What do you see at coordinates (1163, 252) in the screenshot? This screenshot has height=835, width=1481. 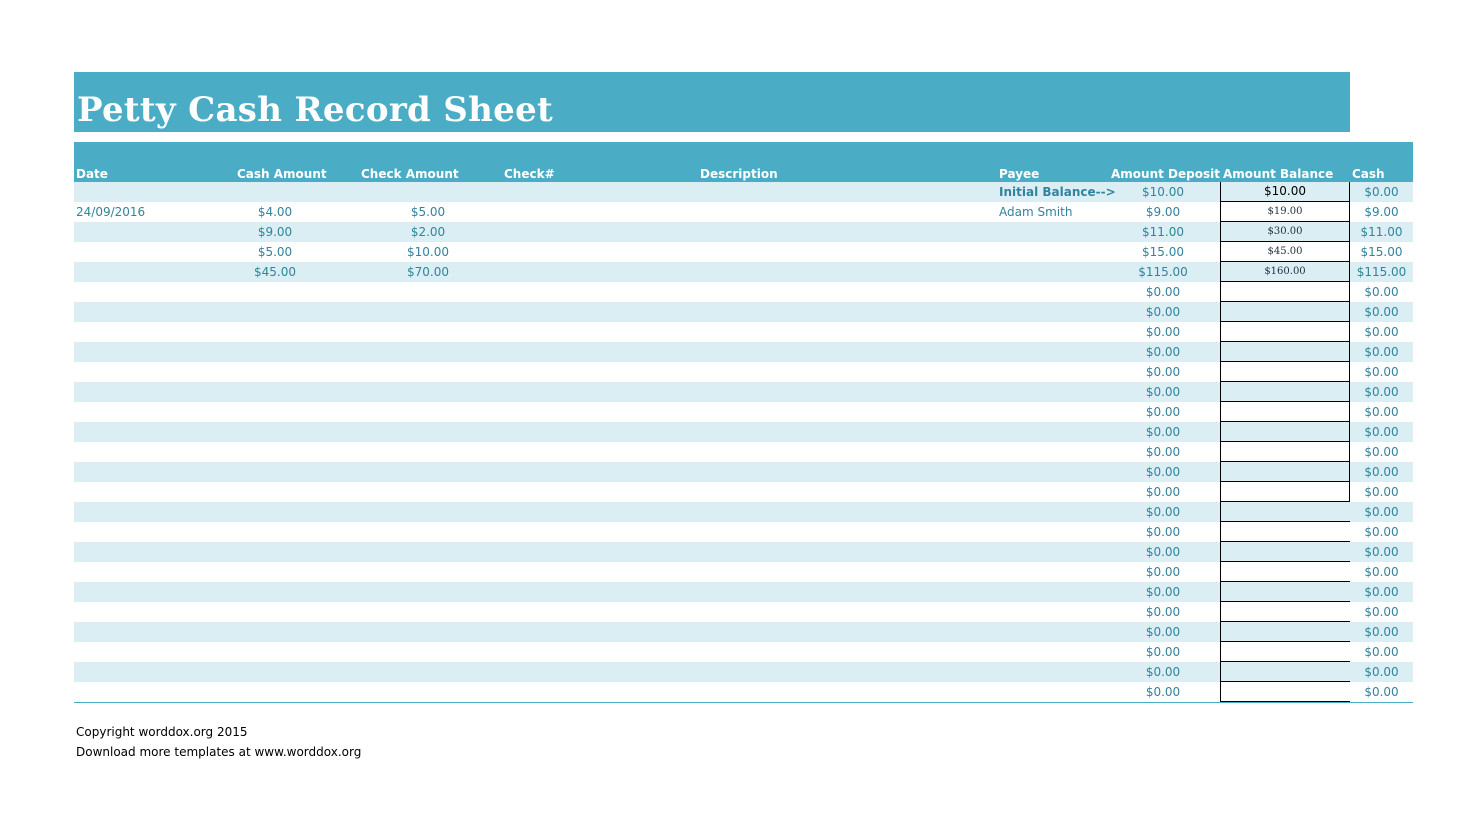 I see `cell-amount-deposit: $15.00` at bounding box center [1163, 252].